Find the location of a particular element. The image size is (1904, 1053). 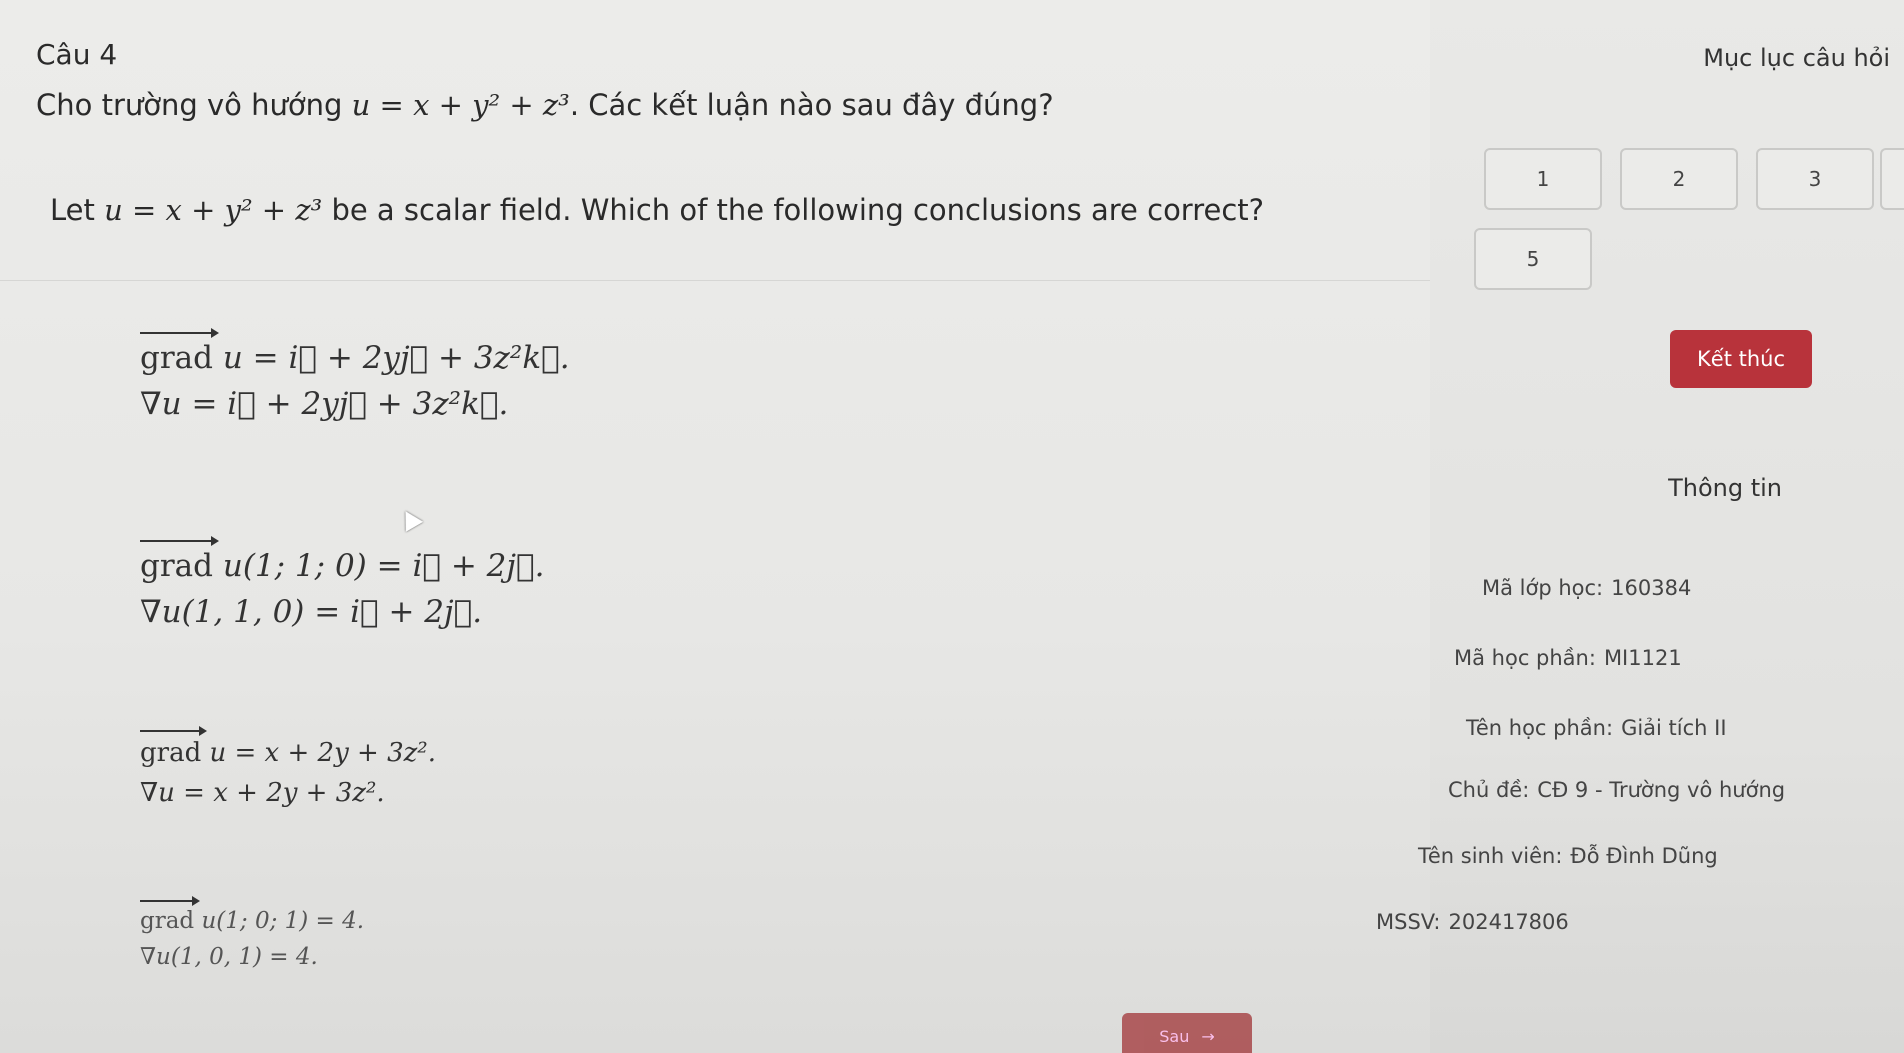

info-value: CĐ 9 - Trường vô hướng is located at coordinates (1661, 790).